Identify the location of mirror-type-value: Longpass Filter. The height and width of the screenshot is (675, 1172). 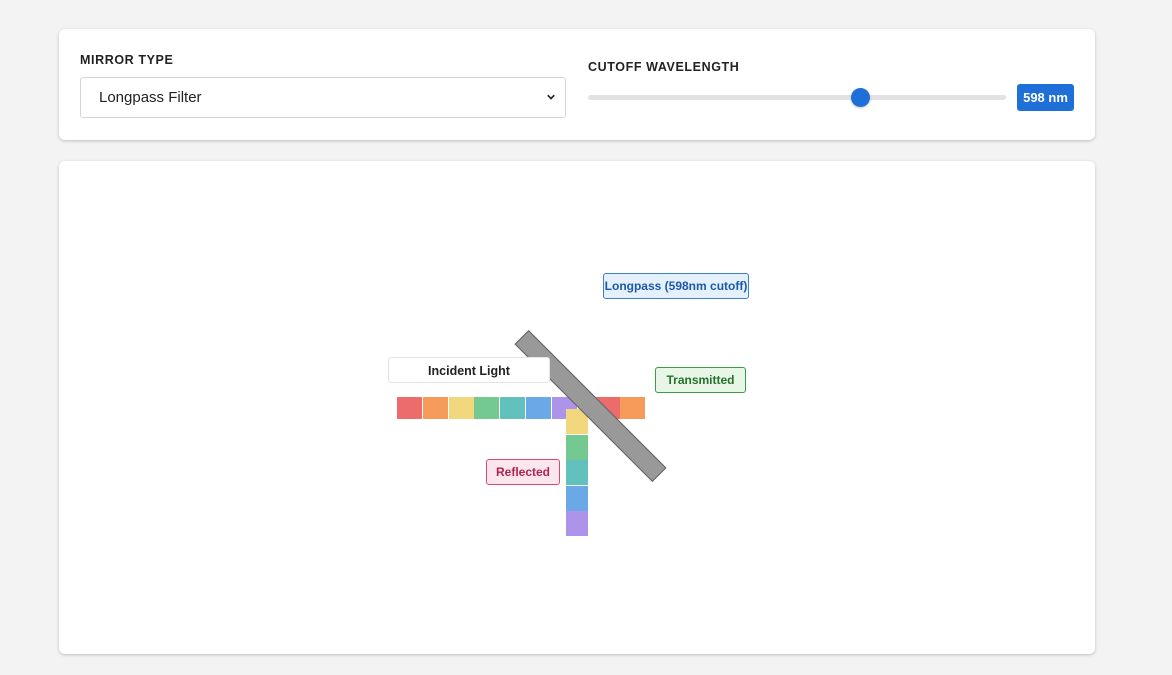
(150, 97).